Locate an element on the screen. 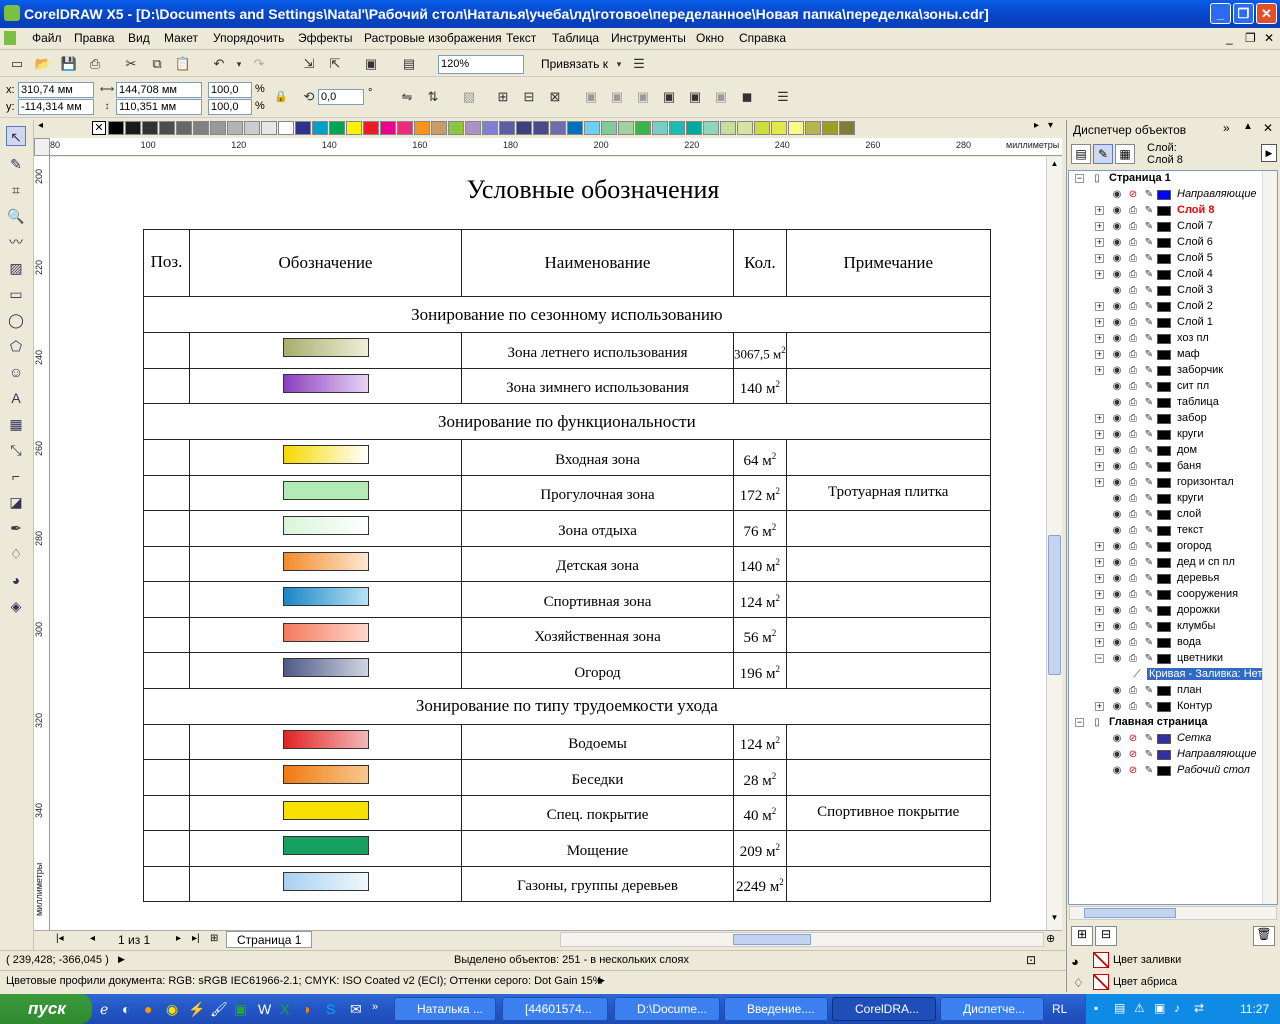  simplify-icon: ▣ is located at coordinates (643, 97).